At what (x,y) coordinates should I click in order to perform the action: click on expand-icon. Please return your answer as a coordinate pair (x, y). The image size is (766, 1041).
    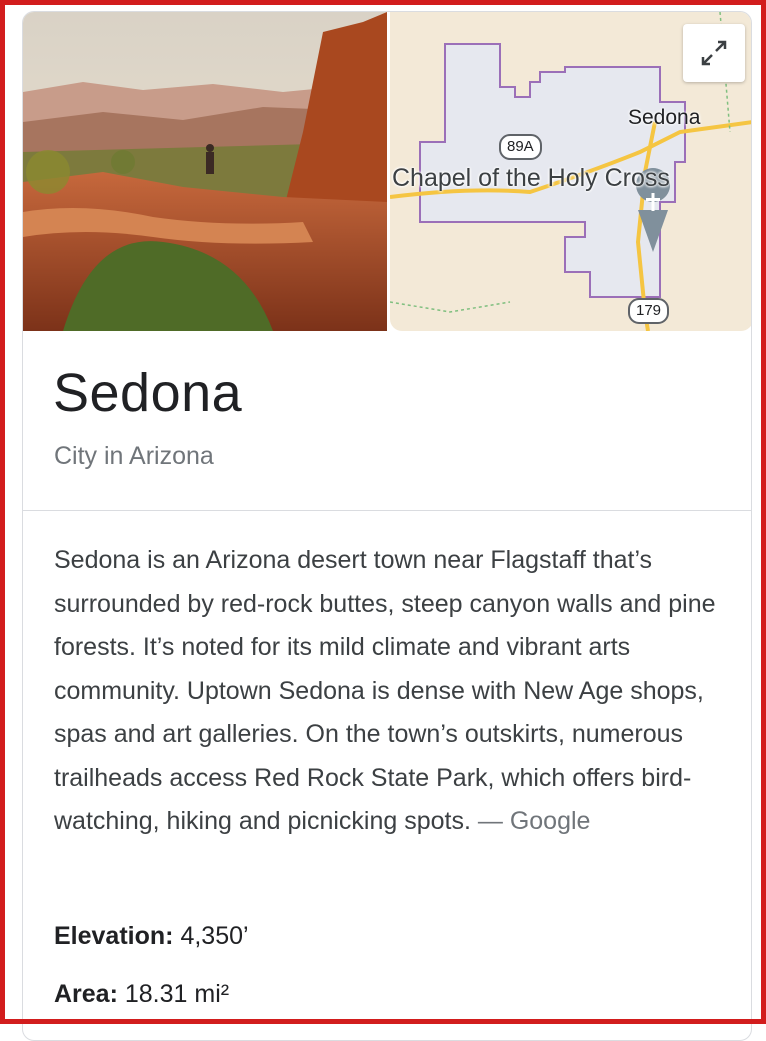
    Looking at the image, I should click on (714, 53).